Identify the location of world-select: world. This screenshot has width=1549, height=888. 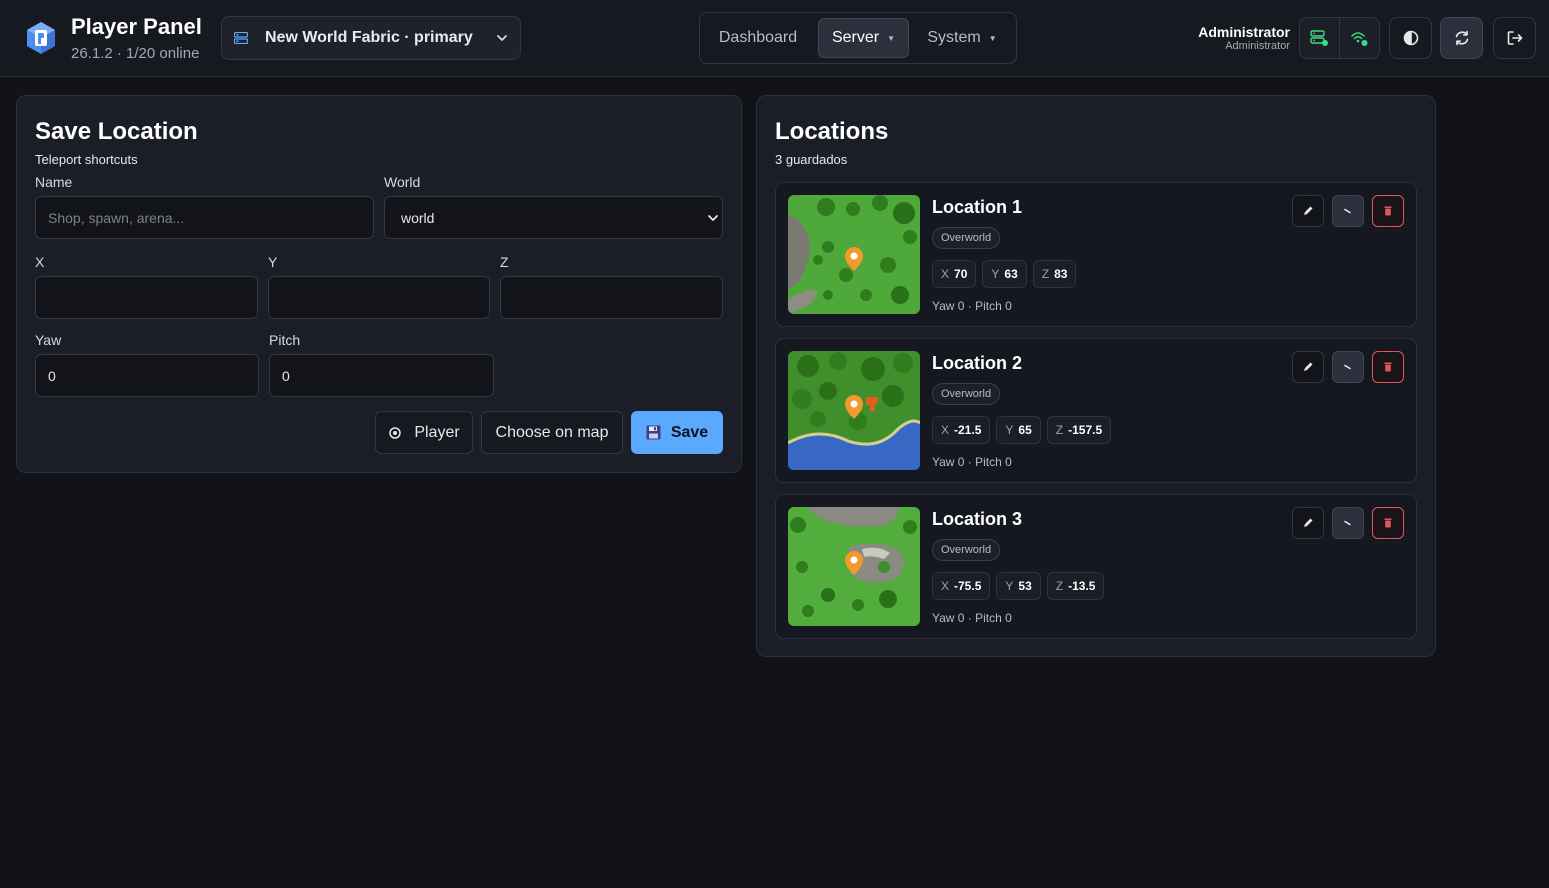
(553, 217).